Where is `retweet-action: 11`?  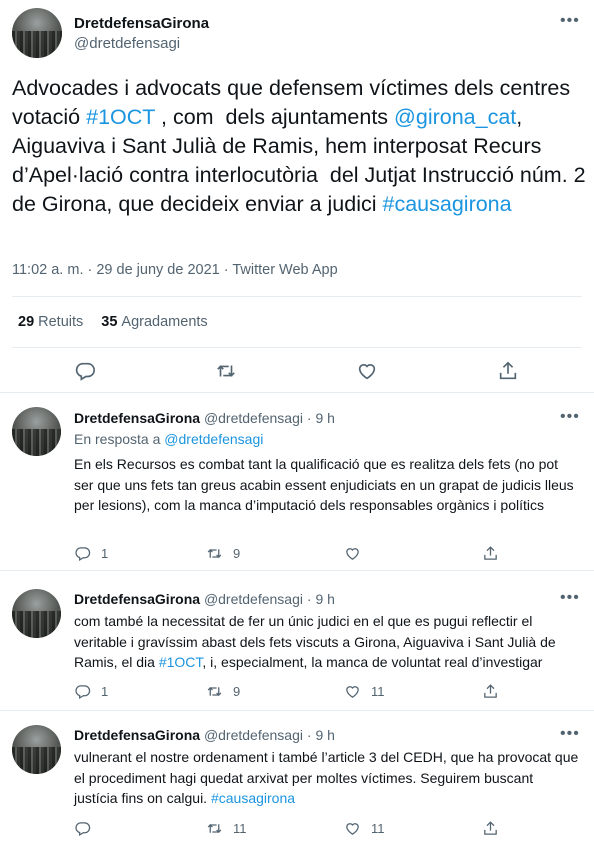
retweet-action: 11 is located at coordinates (226, 828).